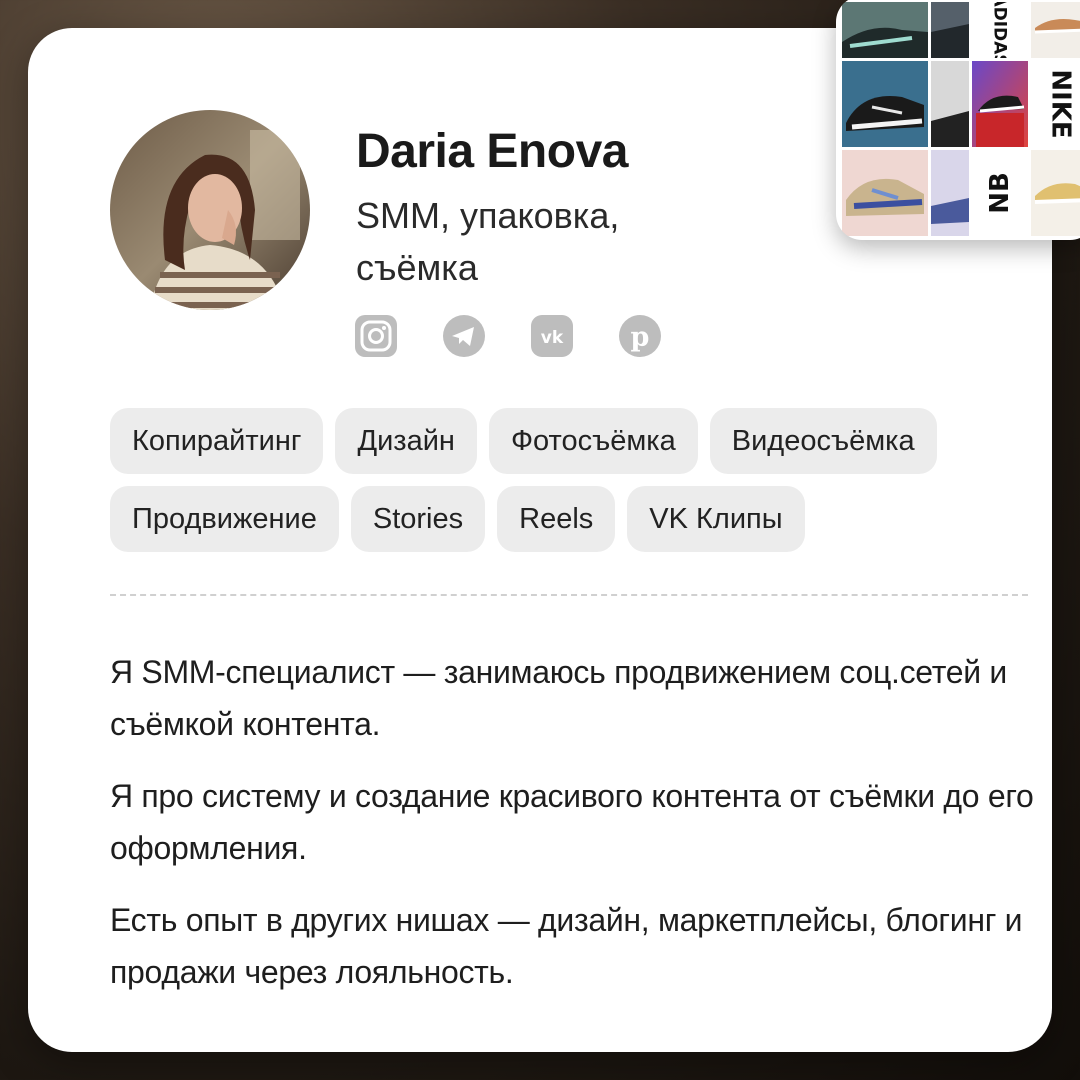 The height and width of the screenshot is (1080, 1080). Describe the element at coordinates (1000, 193) in the screenshot. I see `brand-label-nb: NB` at that location.